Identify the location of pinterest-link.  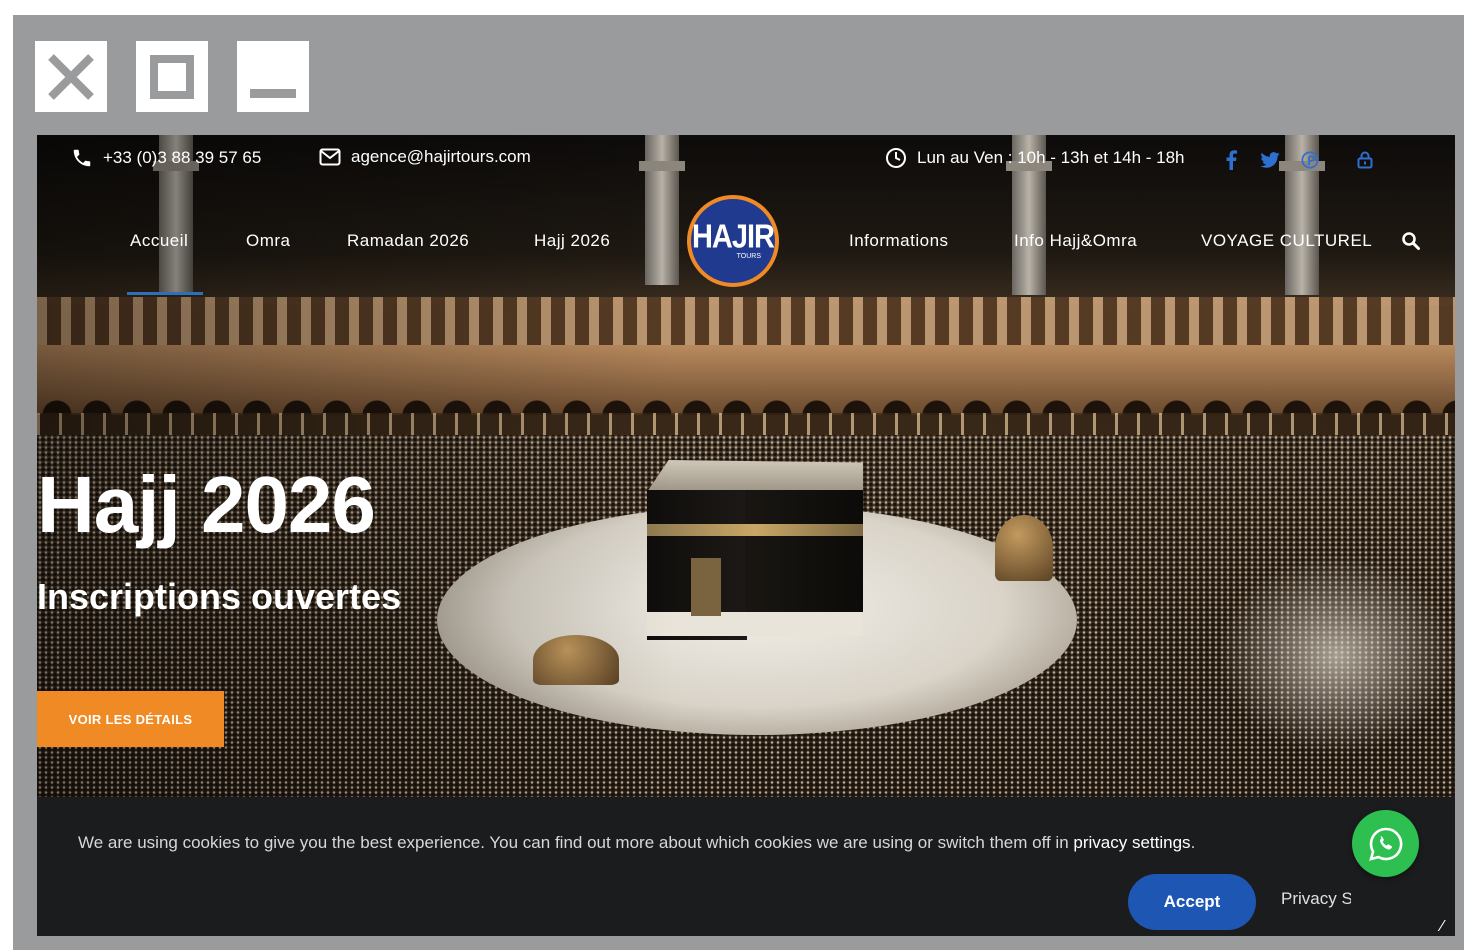
(1310, 160).